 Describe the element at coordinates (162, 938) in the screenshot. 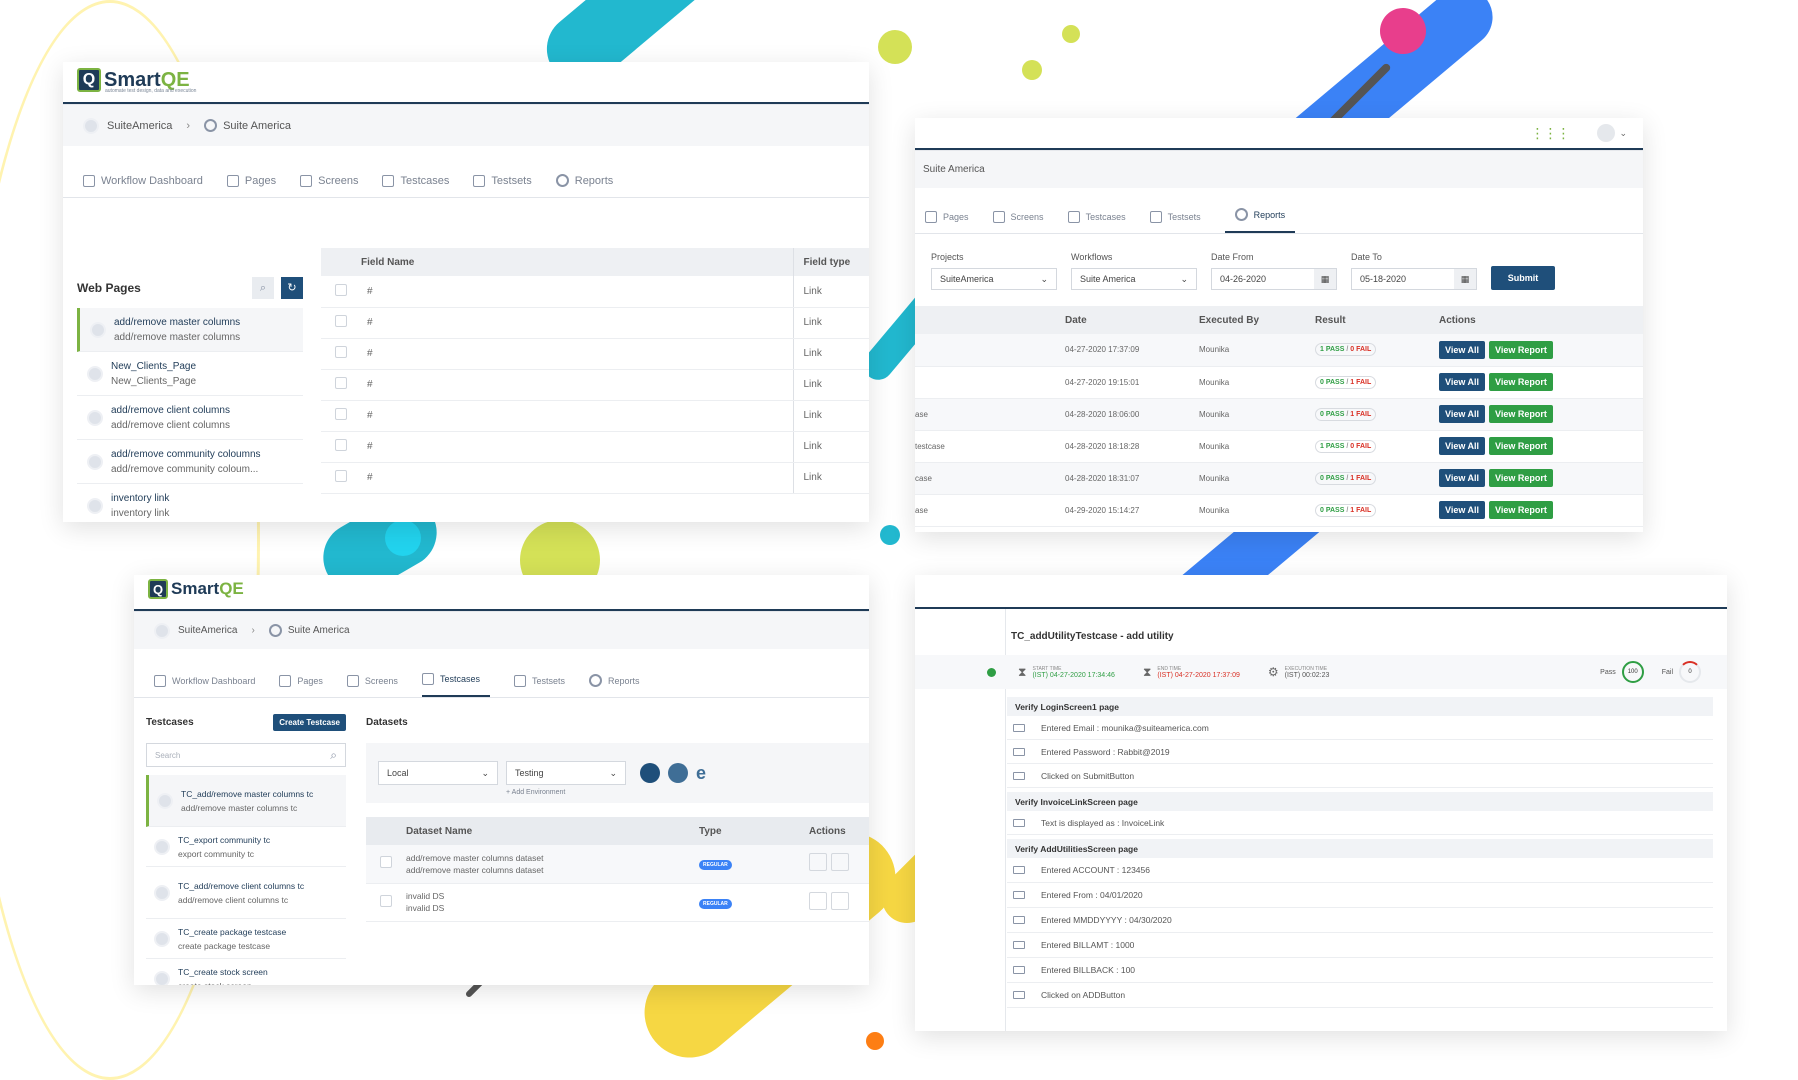

I see `testcase-icon` at that location.